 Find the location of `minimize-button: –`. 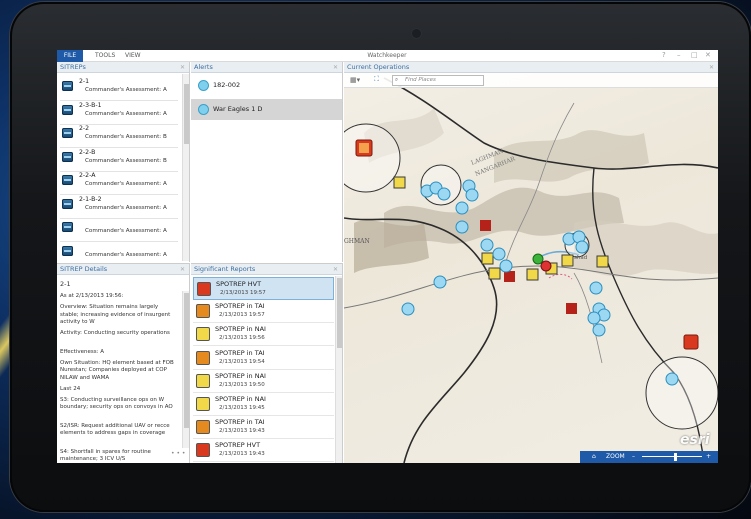

minimize-button: – is located at coordinates (679, 55).